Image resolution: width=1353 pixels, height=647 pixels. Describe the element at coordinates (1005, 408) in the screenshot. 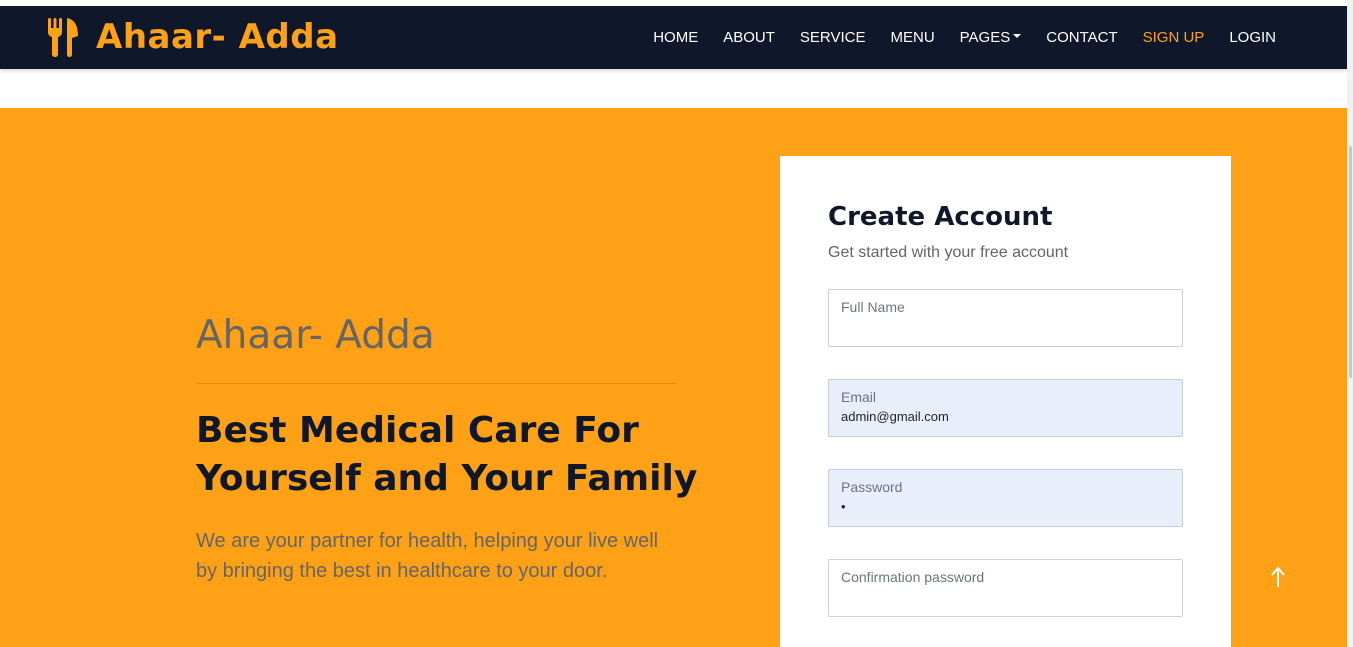

I see `email-field: Email admin@gmail.com` at that location.